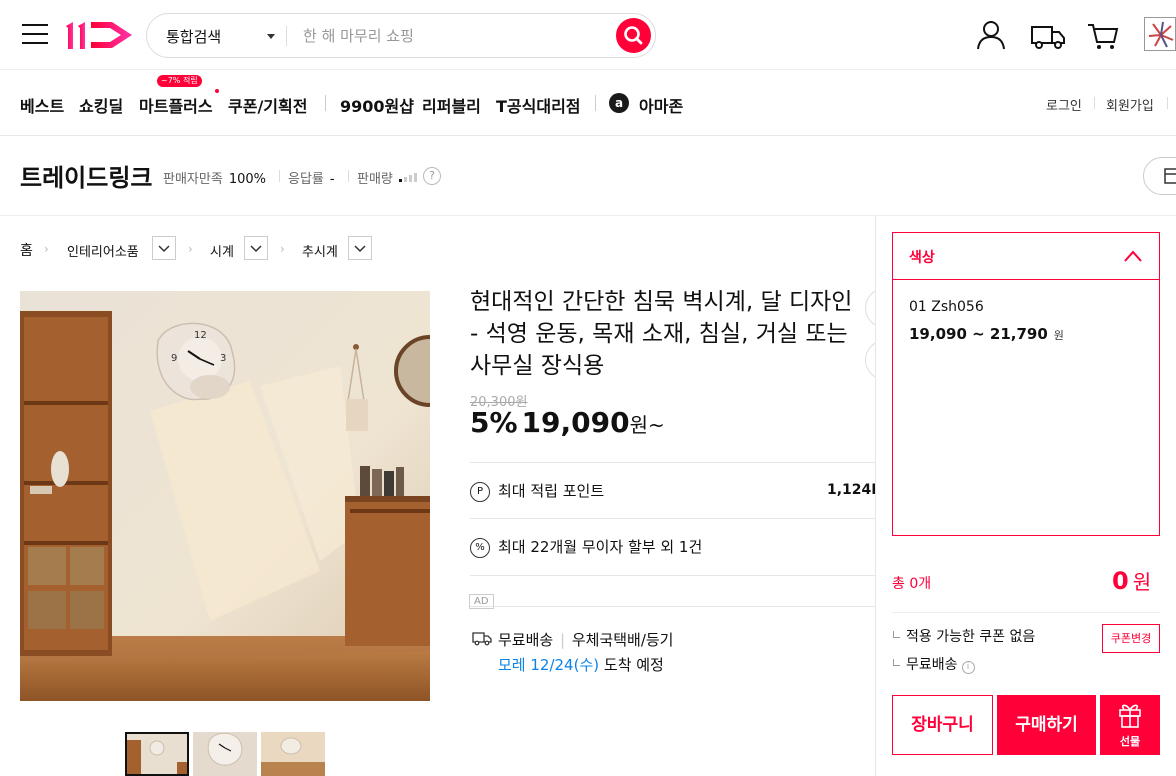 This screenshot has height=776, width=1176. Describe the element at coordinates (217, 91) in the screenshot. I see `new-dot-indicator` at that location.